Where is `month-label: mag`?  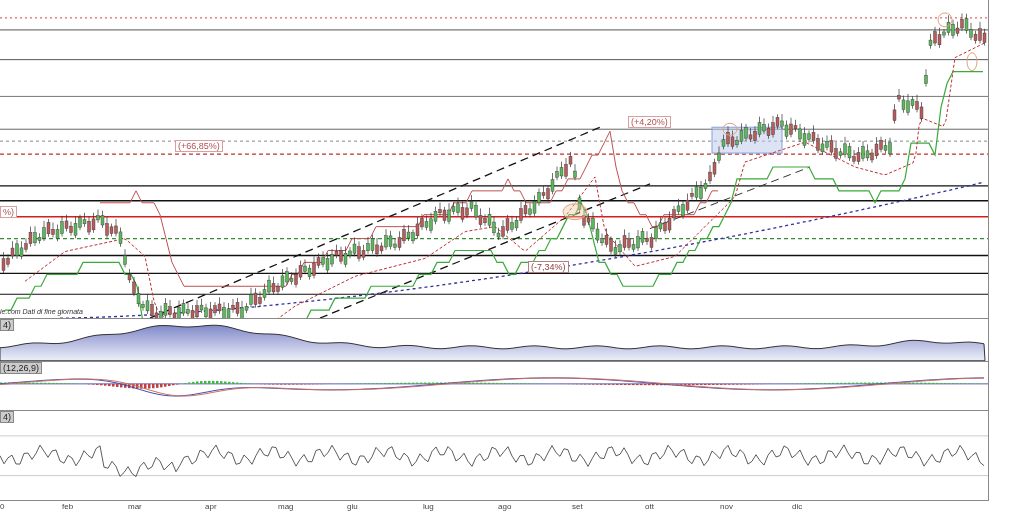 month-label: mag is located at coordinates (286, 506).